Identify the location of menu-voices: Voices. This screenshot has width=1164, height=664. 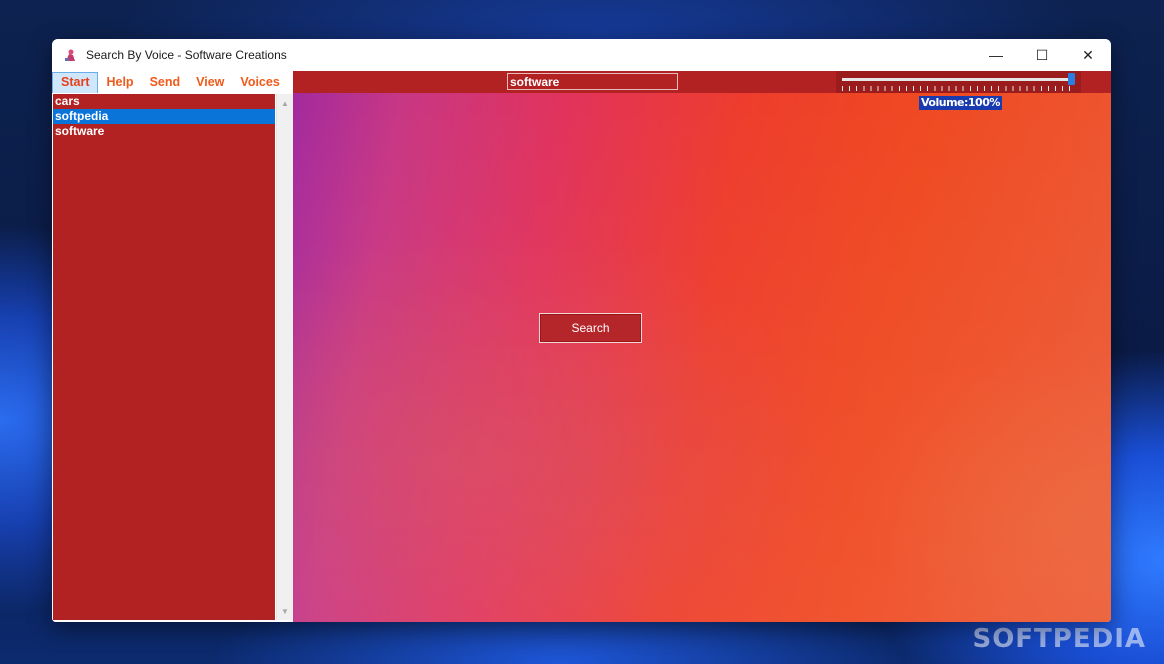
(259, 82).